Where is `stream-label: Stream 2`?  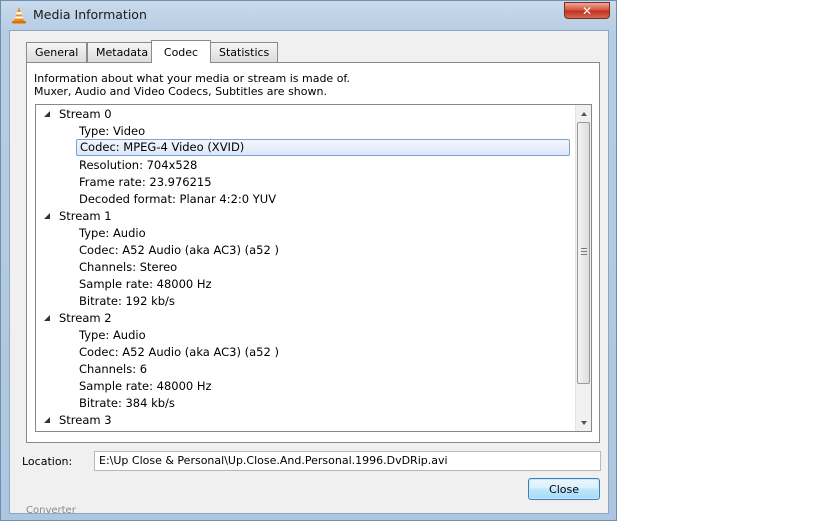 stream-label: Stream 2 is located at coordinates (85, 318).